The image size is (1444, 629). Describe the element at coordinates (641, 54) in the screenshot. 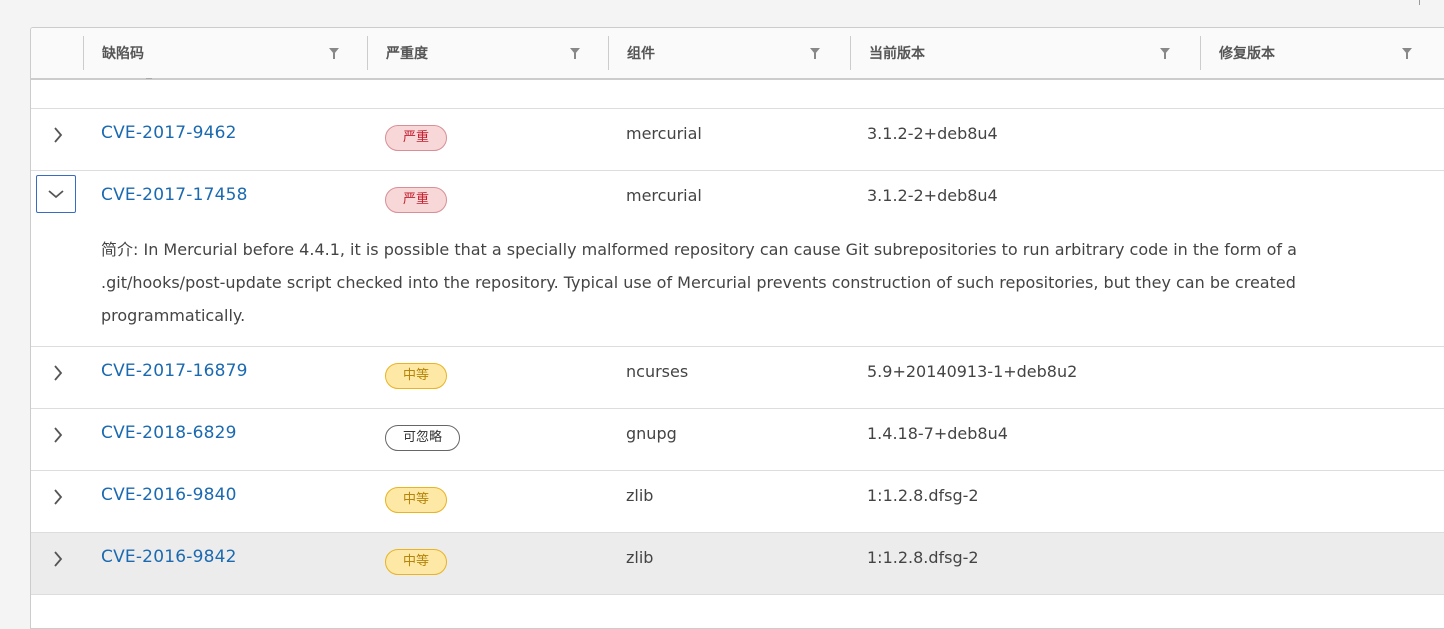

I see `column-label: 组件` at that location.